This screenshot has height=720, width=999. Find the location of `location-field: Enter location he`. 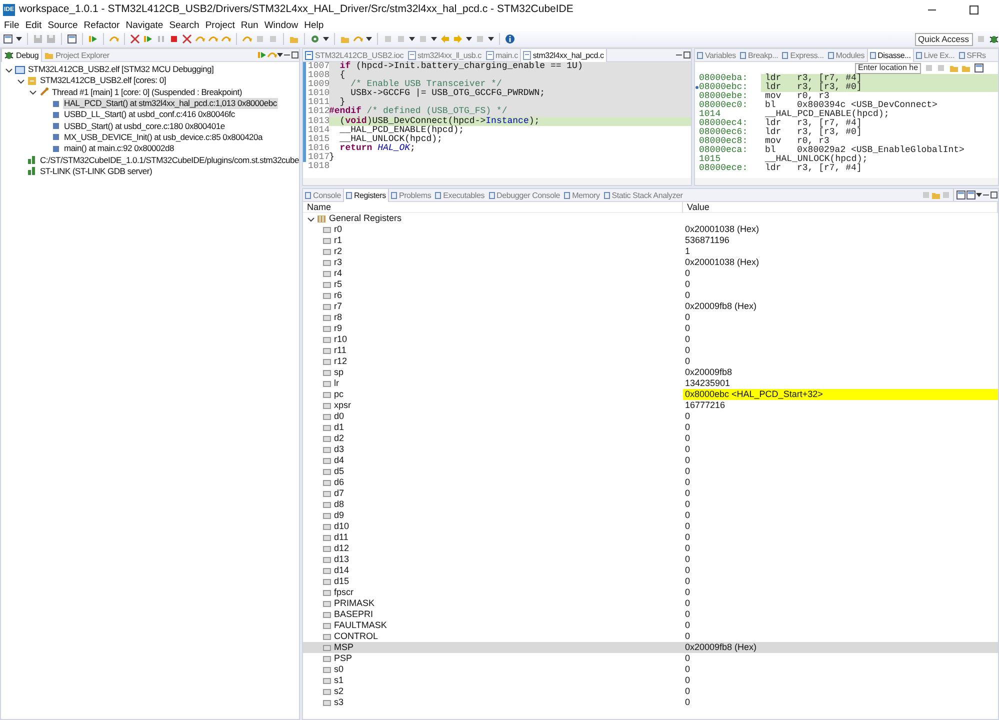

location-field: Enter location he is located at coordinates (888, 68).